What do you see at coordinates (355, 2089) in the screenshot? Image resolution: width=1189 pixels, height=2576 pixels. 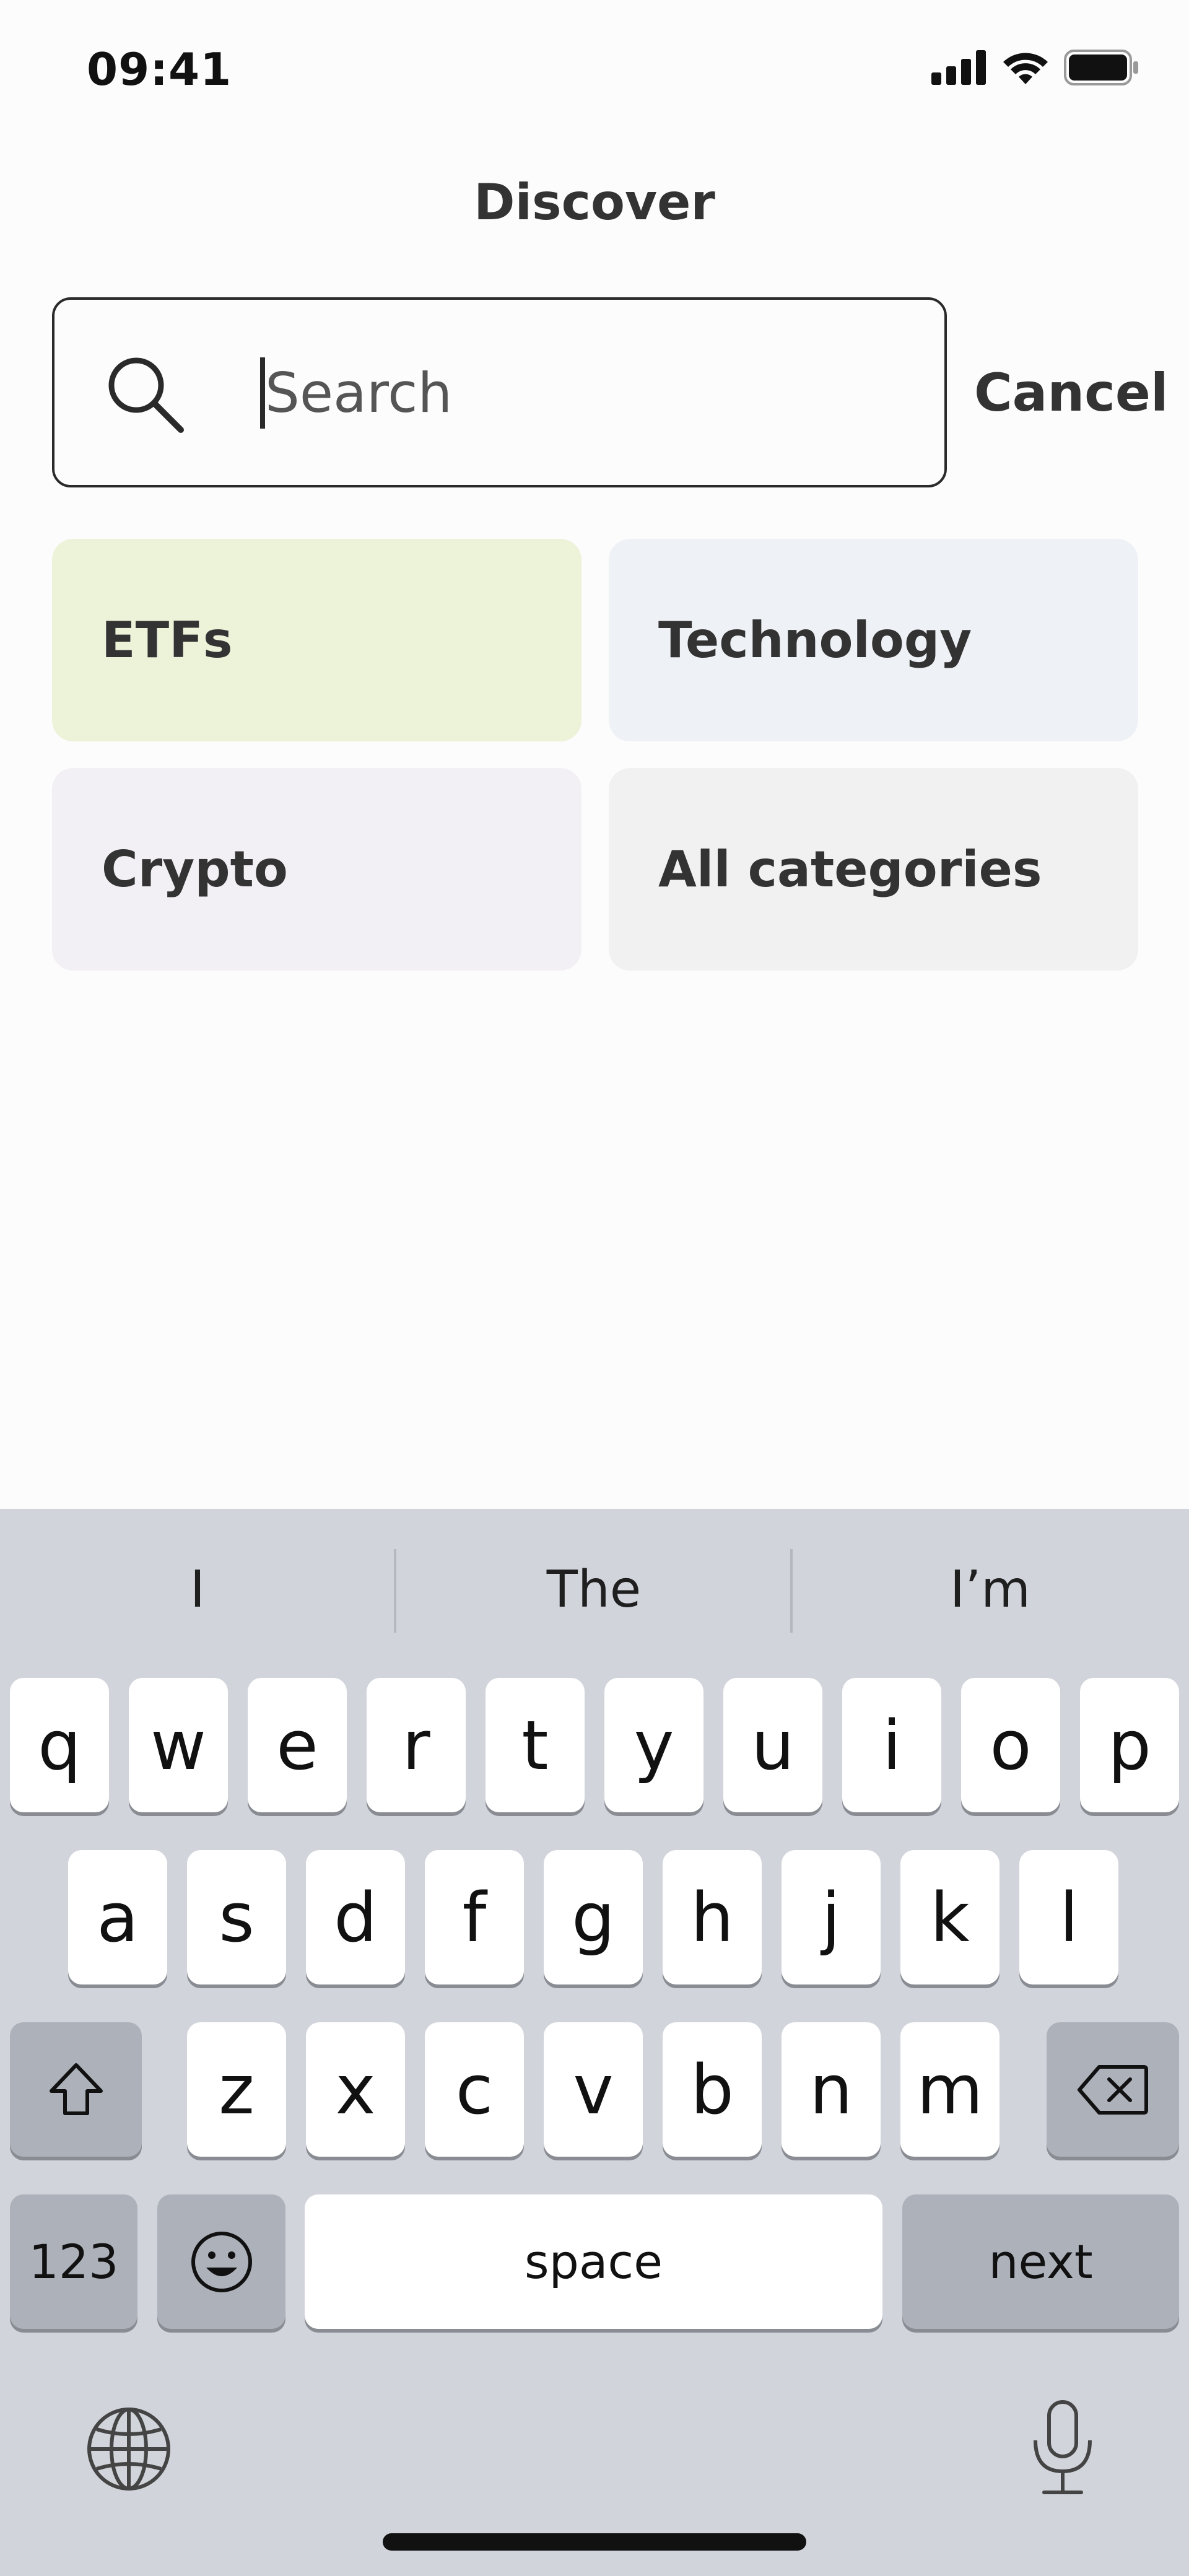 I see `key-x: x` at bounding box center [355, 2089].